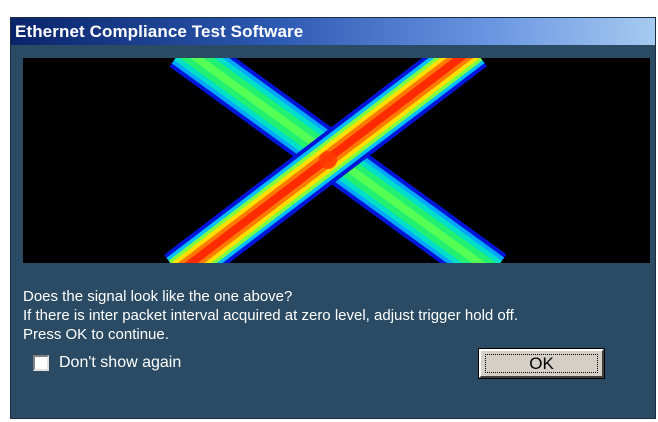  I want to click on ok-button: OK, so click(541, 363).